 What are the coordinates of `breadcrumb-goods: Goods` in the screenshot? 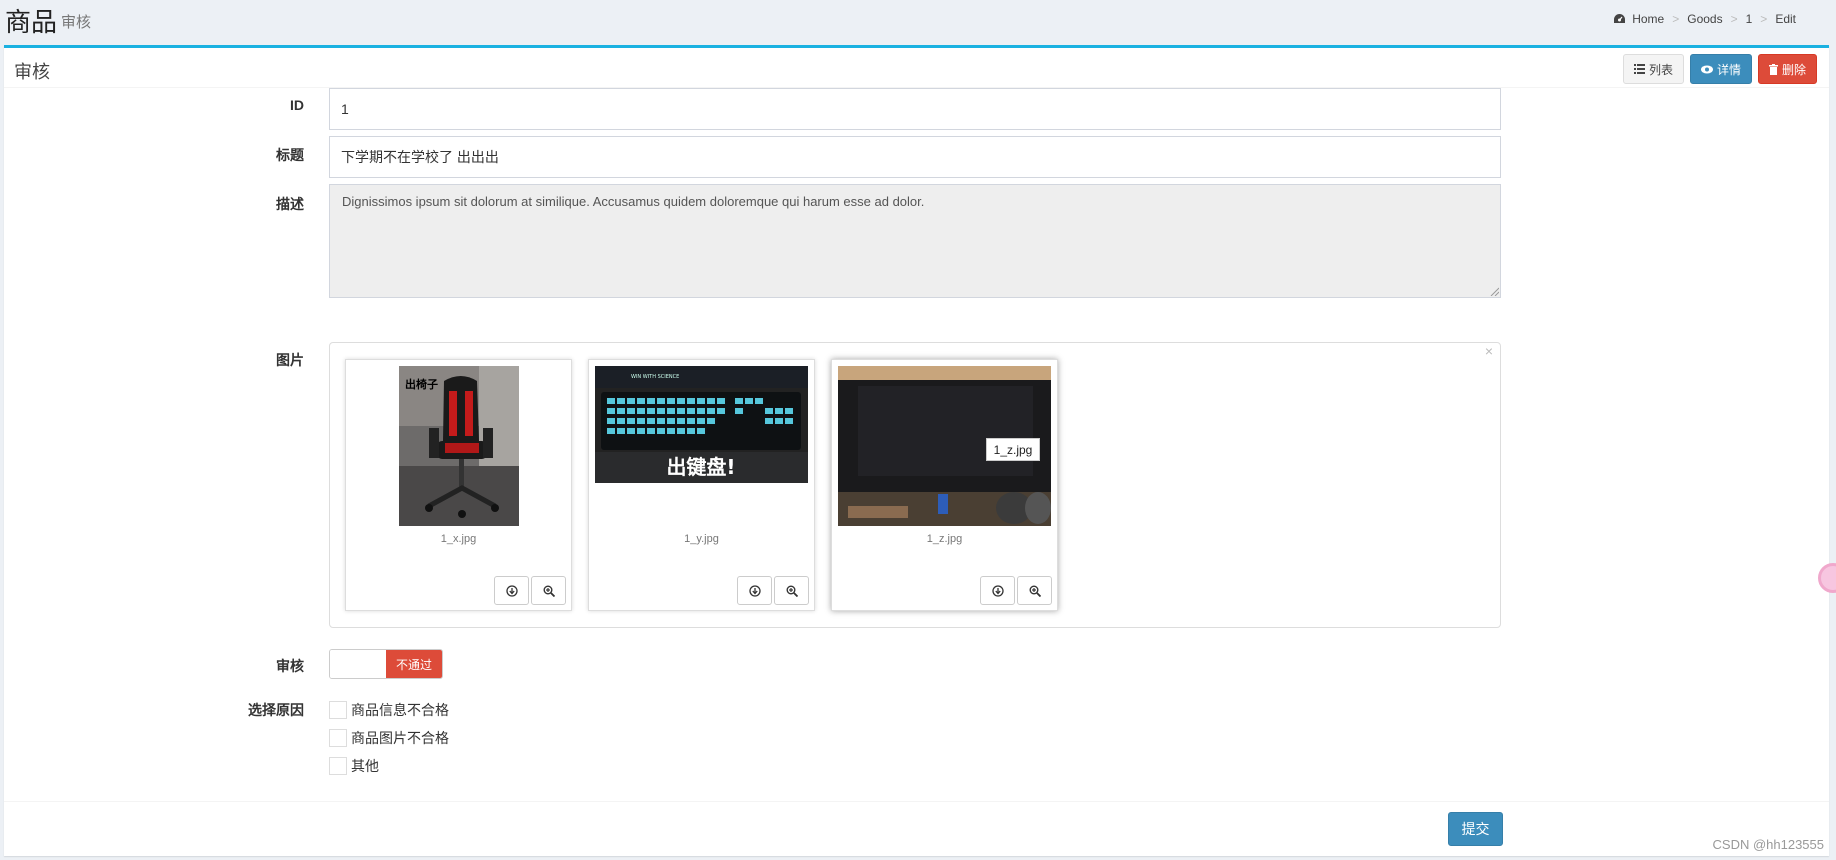 It's located at (1704, 19).